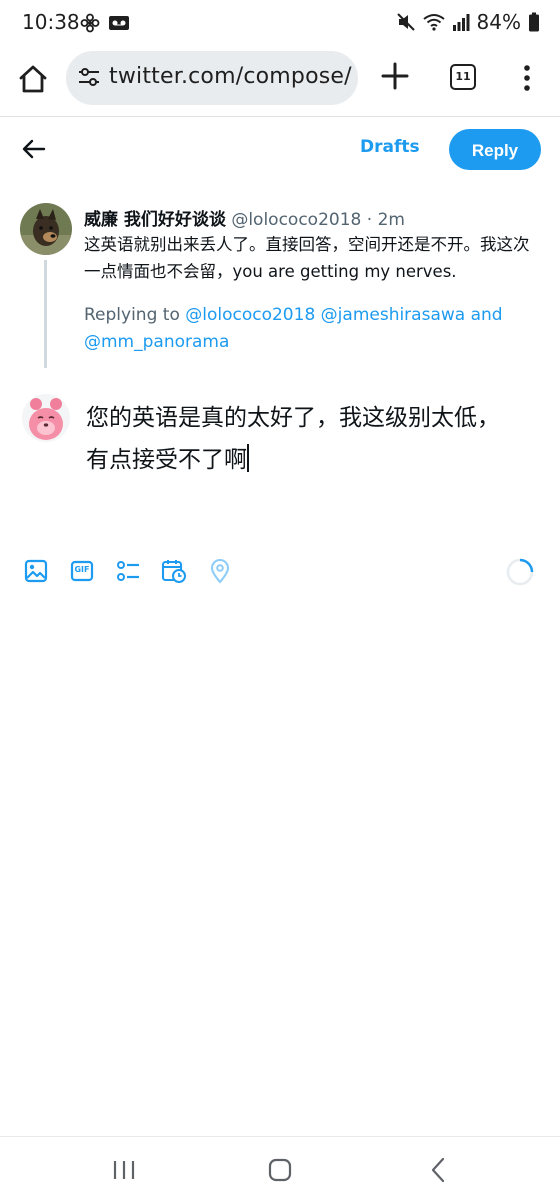  Describe the element at coordinates (461, 22) in the screenshot. I see `signal-icon` at that location.